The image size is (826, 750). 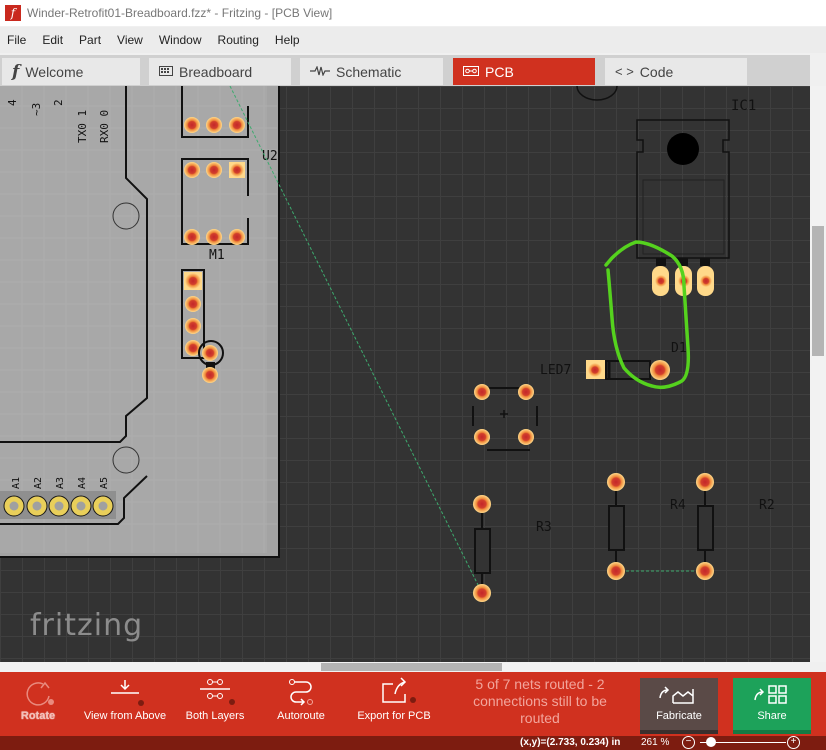 What do you see at coordinates (646, 526) in the screenshot?
I see `part-r4: R4` at bounding box center [646, 526].